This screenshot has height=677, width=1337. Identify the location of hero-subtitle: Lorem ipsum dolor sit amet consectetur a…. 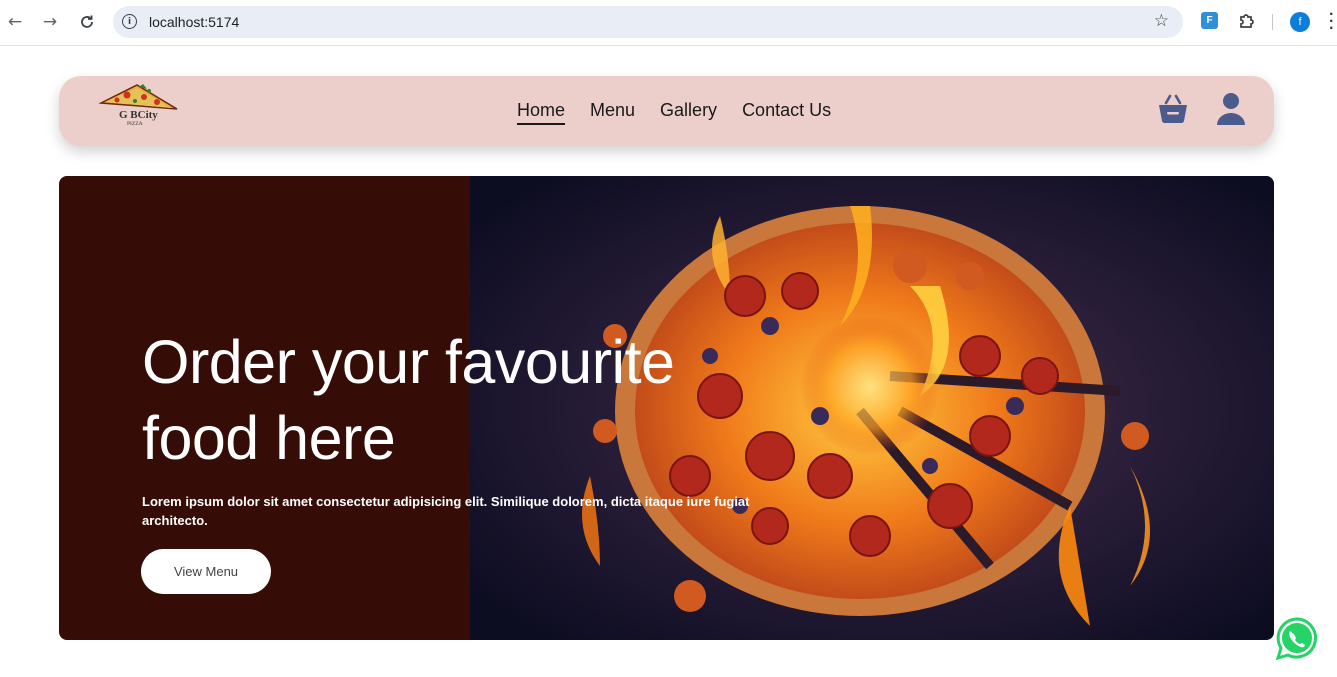
(446, 511).